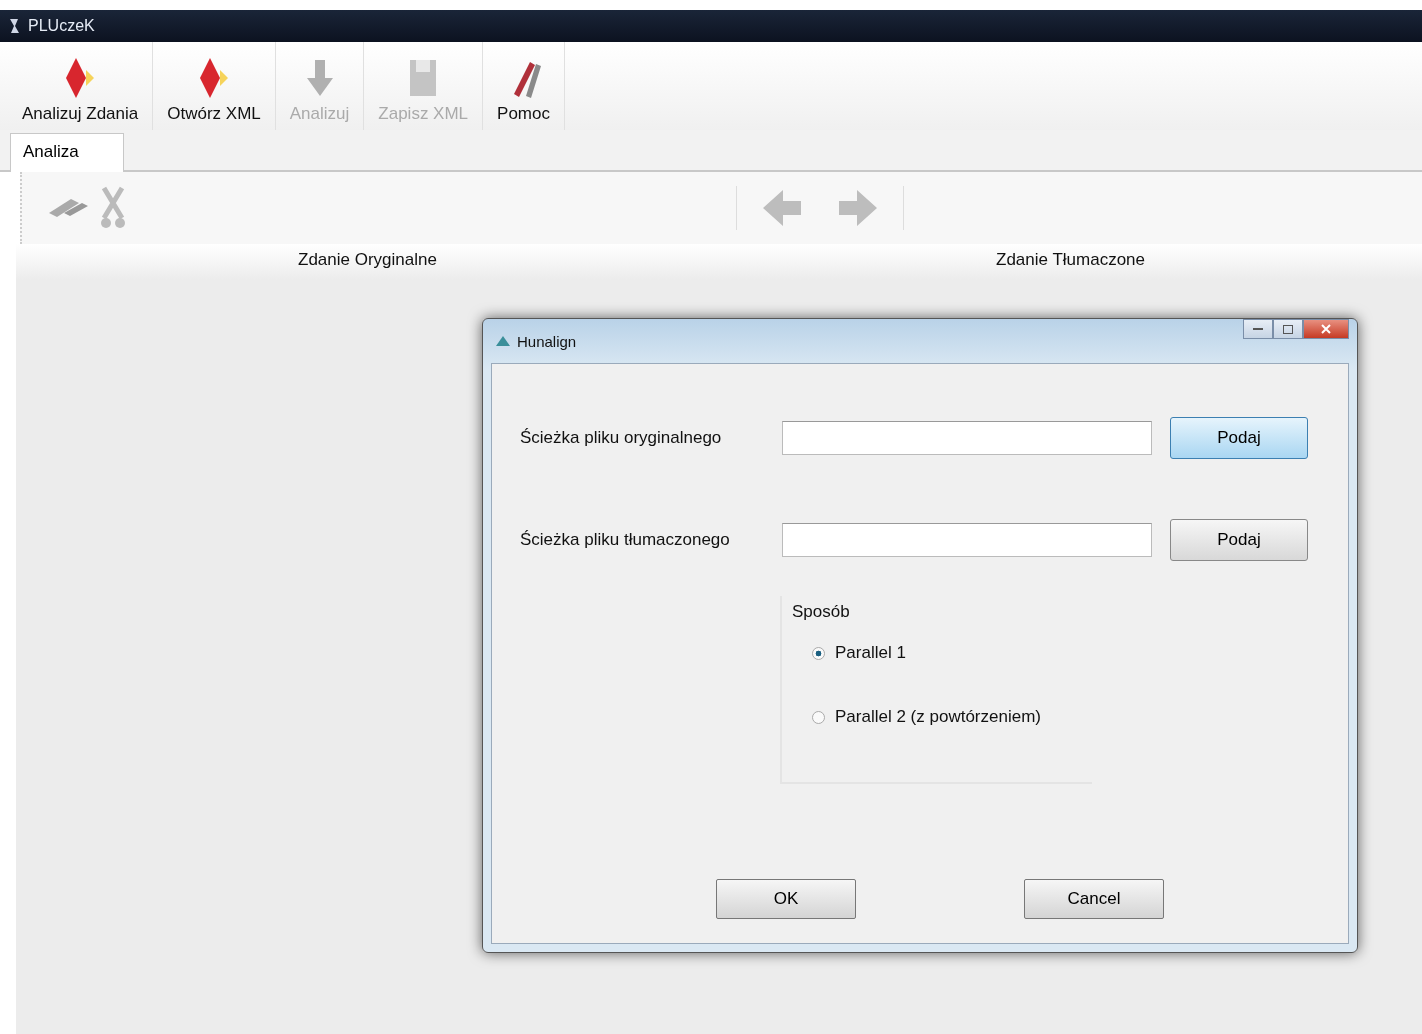 Image resolution: width=1422 pixels, height=1034 pixels. What do you see at coordinates (952, 653) in the screenshot?
I see `radio-option: Parallel 1` at bounding box center [952, 653].